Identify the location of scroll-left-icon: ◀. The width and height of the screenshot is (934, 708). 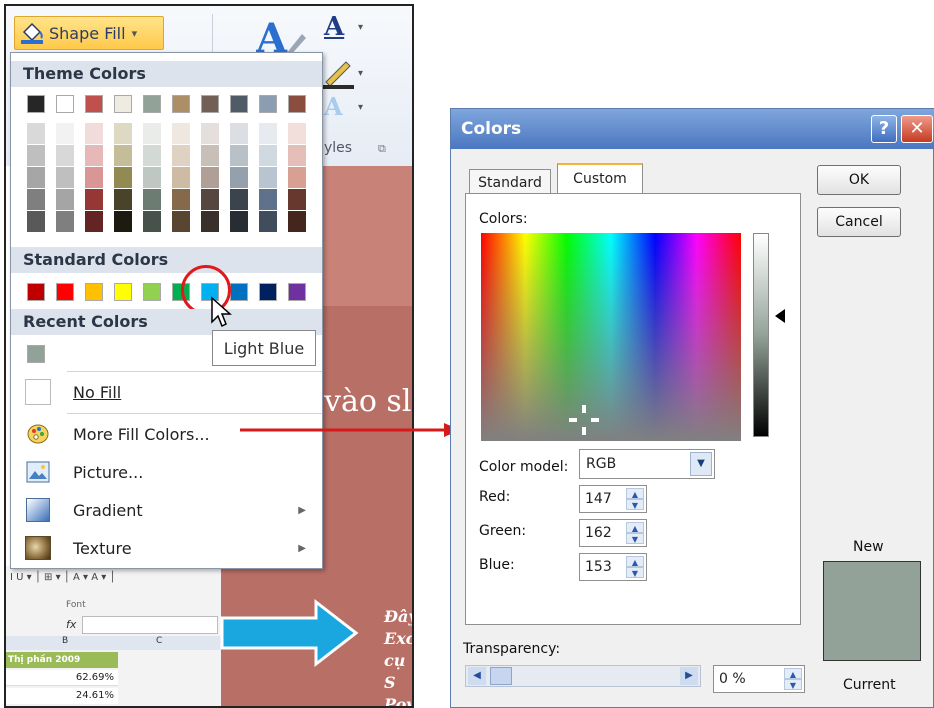
(477, 676).